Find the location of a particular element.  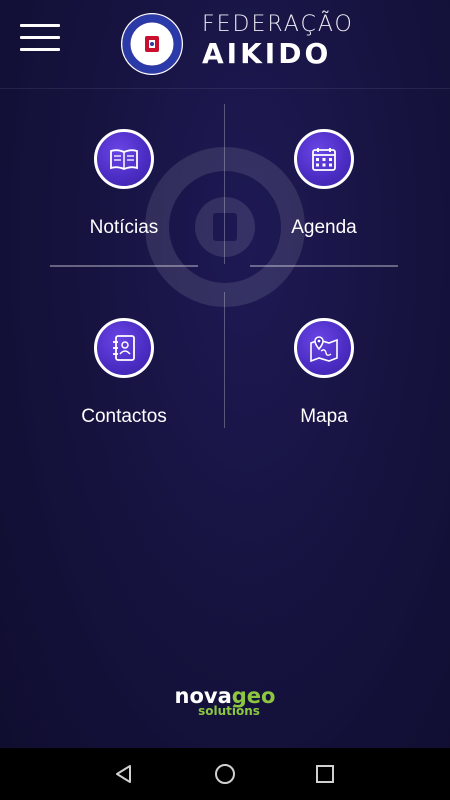

horizontal-divider-right is located at coordinates (324, 266).